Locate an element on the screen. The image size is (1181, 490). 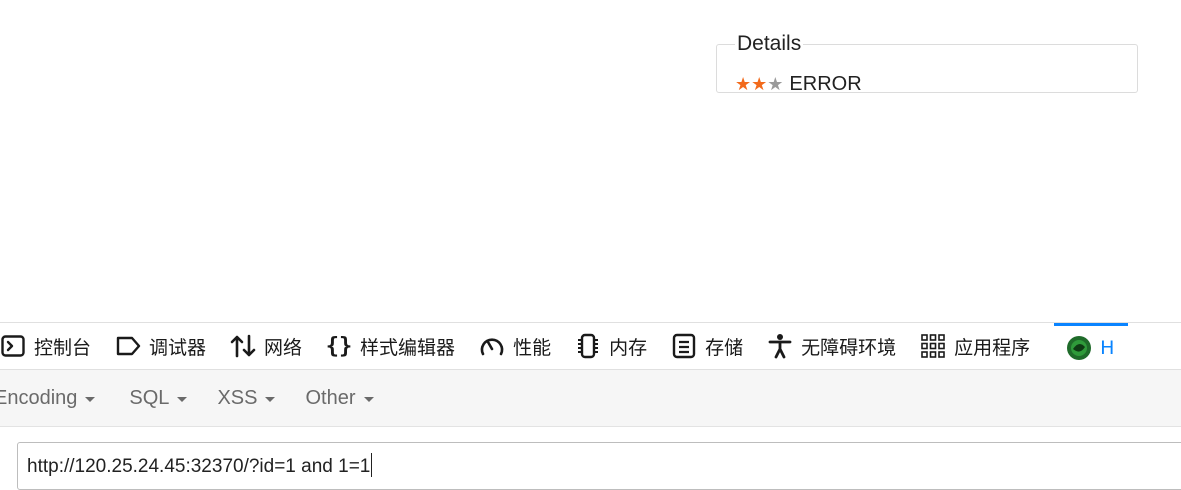
tab-label: 控制台 is located at coordinates (63, 347).